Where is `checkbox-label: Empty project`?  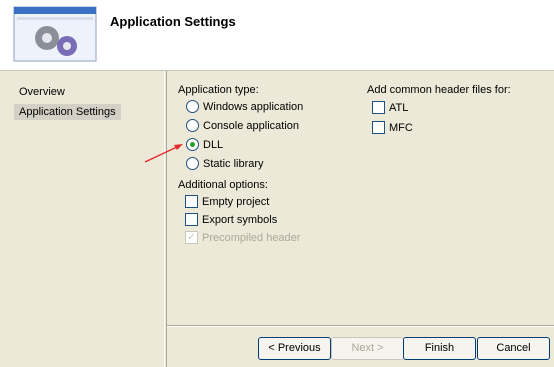
checkbox-label: Empty project is located at coordinates (236, 202).